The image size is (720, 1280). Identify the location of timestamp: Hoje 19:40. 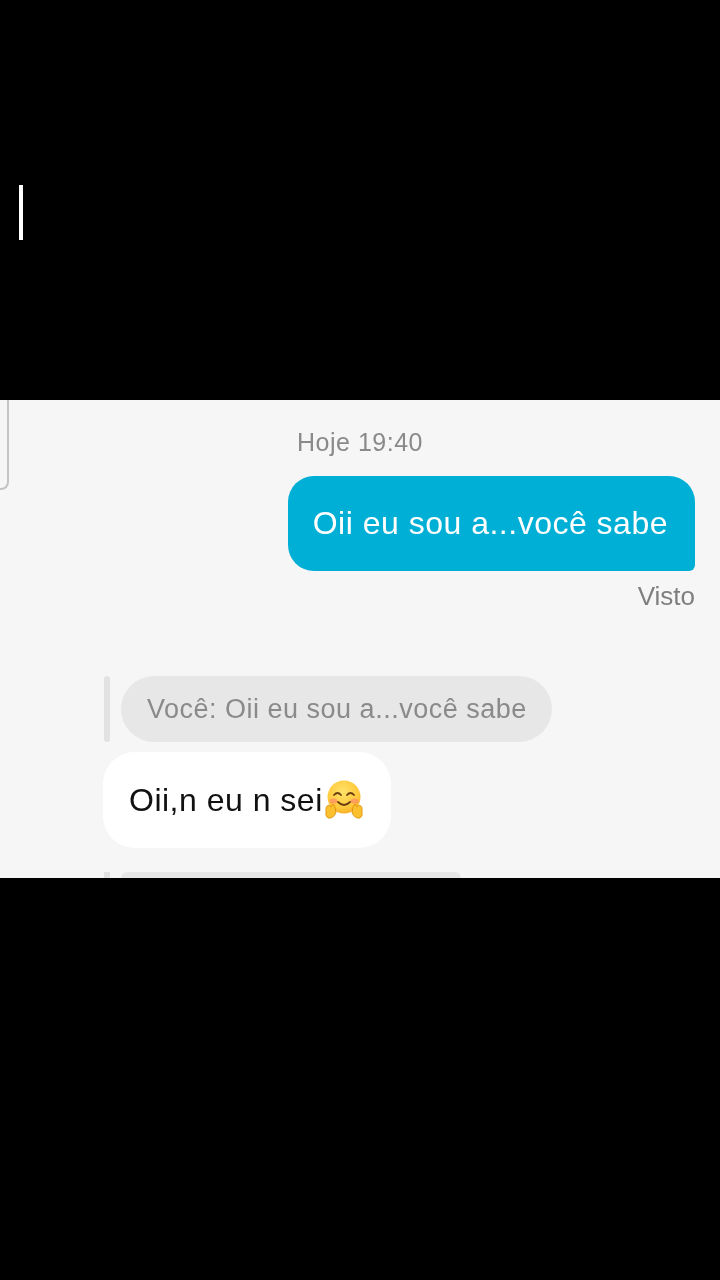
(360, 442).